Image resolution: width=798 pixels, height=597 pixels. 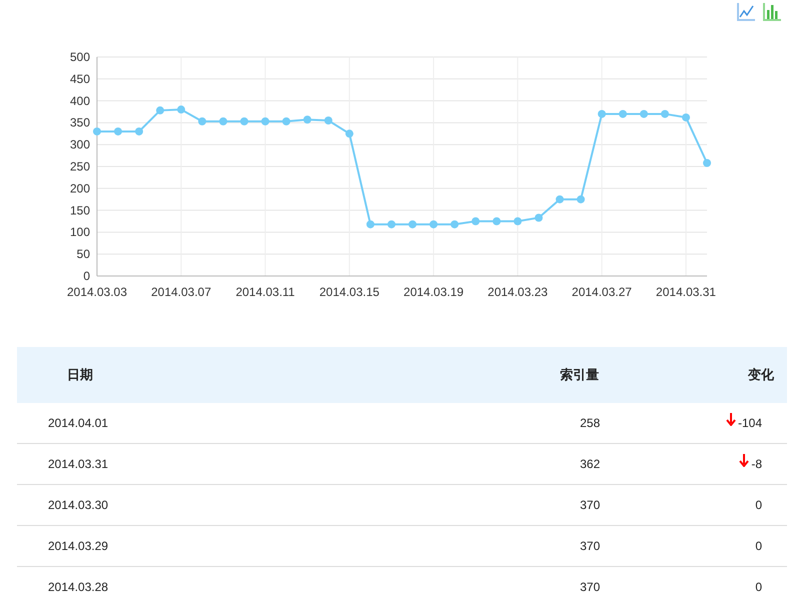 What do you see at coordinates (80, 101) in the screenshot?
I see `y-tick-label: 400` at bounding box center [80, 101].